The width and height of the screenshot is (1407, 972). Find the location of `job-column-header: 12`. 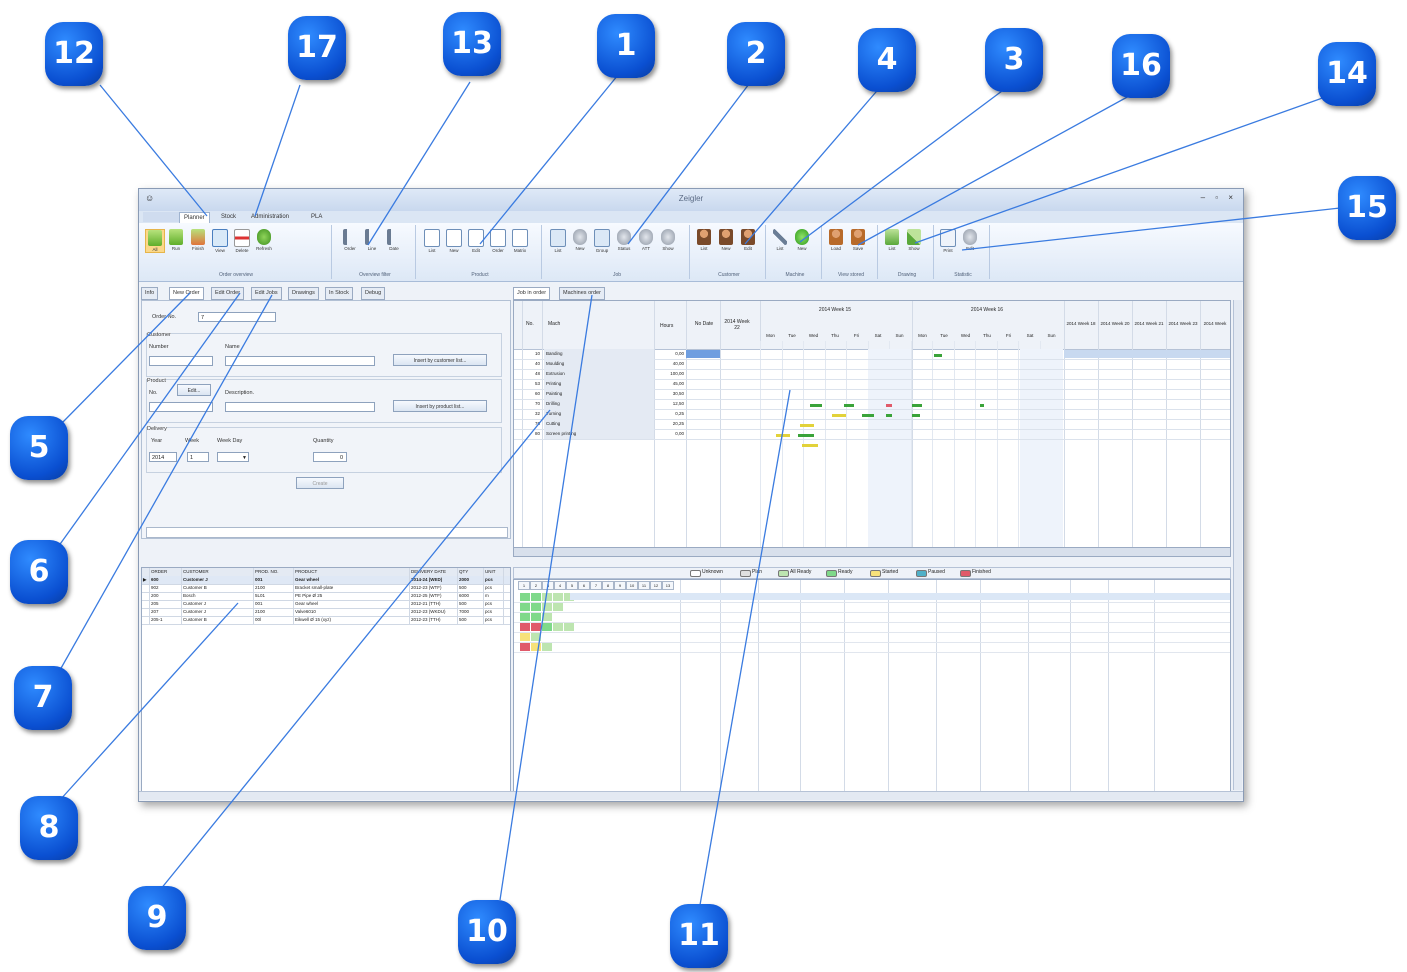

job-column-header: 12 is located at coordinates (656, 585).